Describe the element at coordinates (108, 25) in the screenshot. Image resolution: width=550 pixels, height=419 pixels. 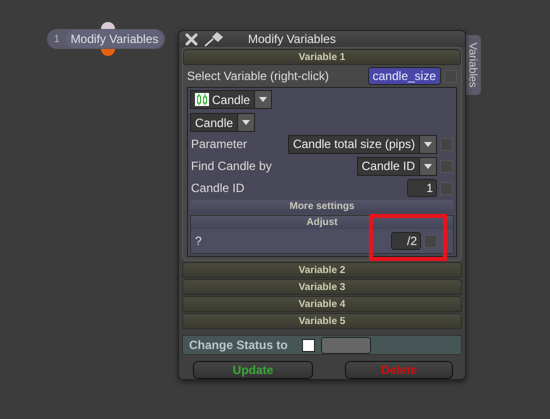
I see `input-port-icon` at that location.